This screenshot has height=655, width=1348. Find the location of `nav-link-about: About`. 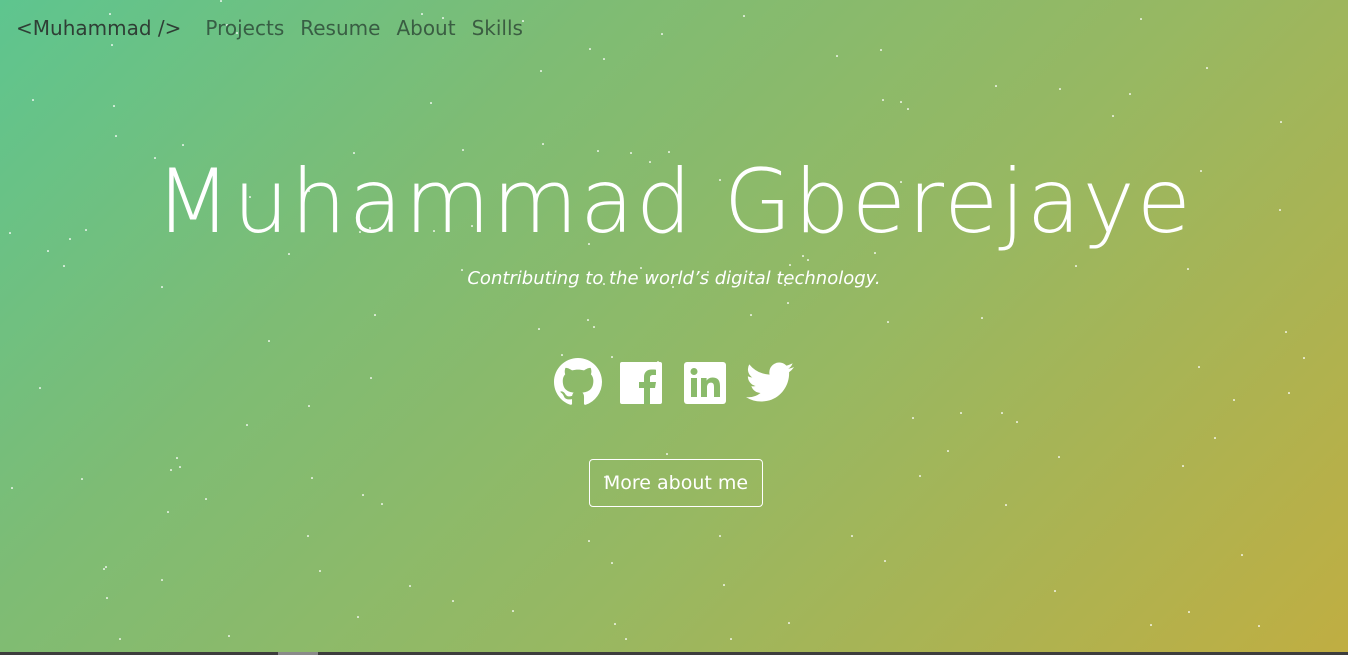

nav-link-about: About is located at coordinates (425, 28).